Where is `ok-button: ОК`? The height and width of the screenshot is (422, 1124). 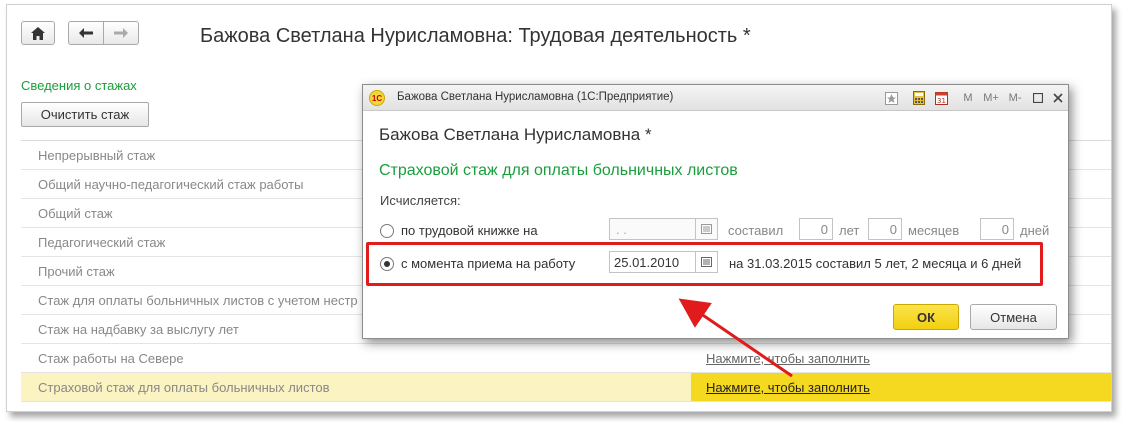 ok-button: ОК is located at coordinates (926, 317).